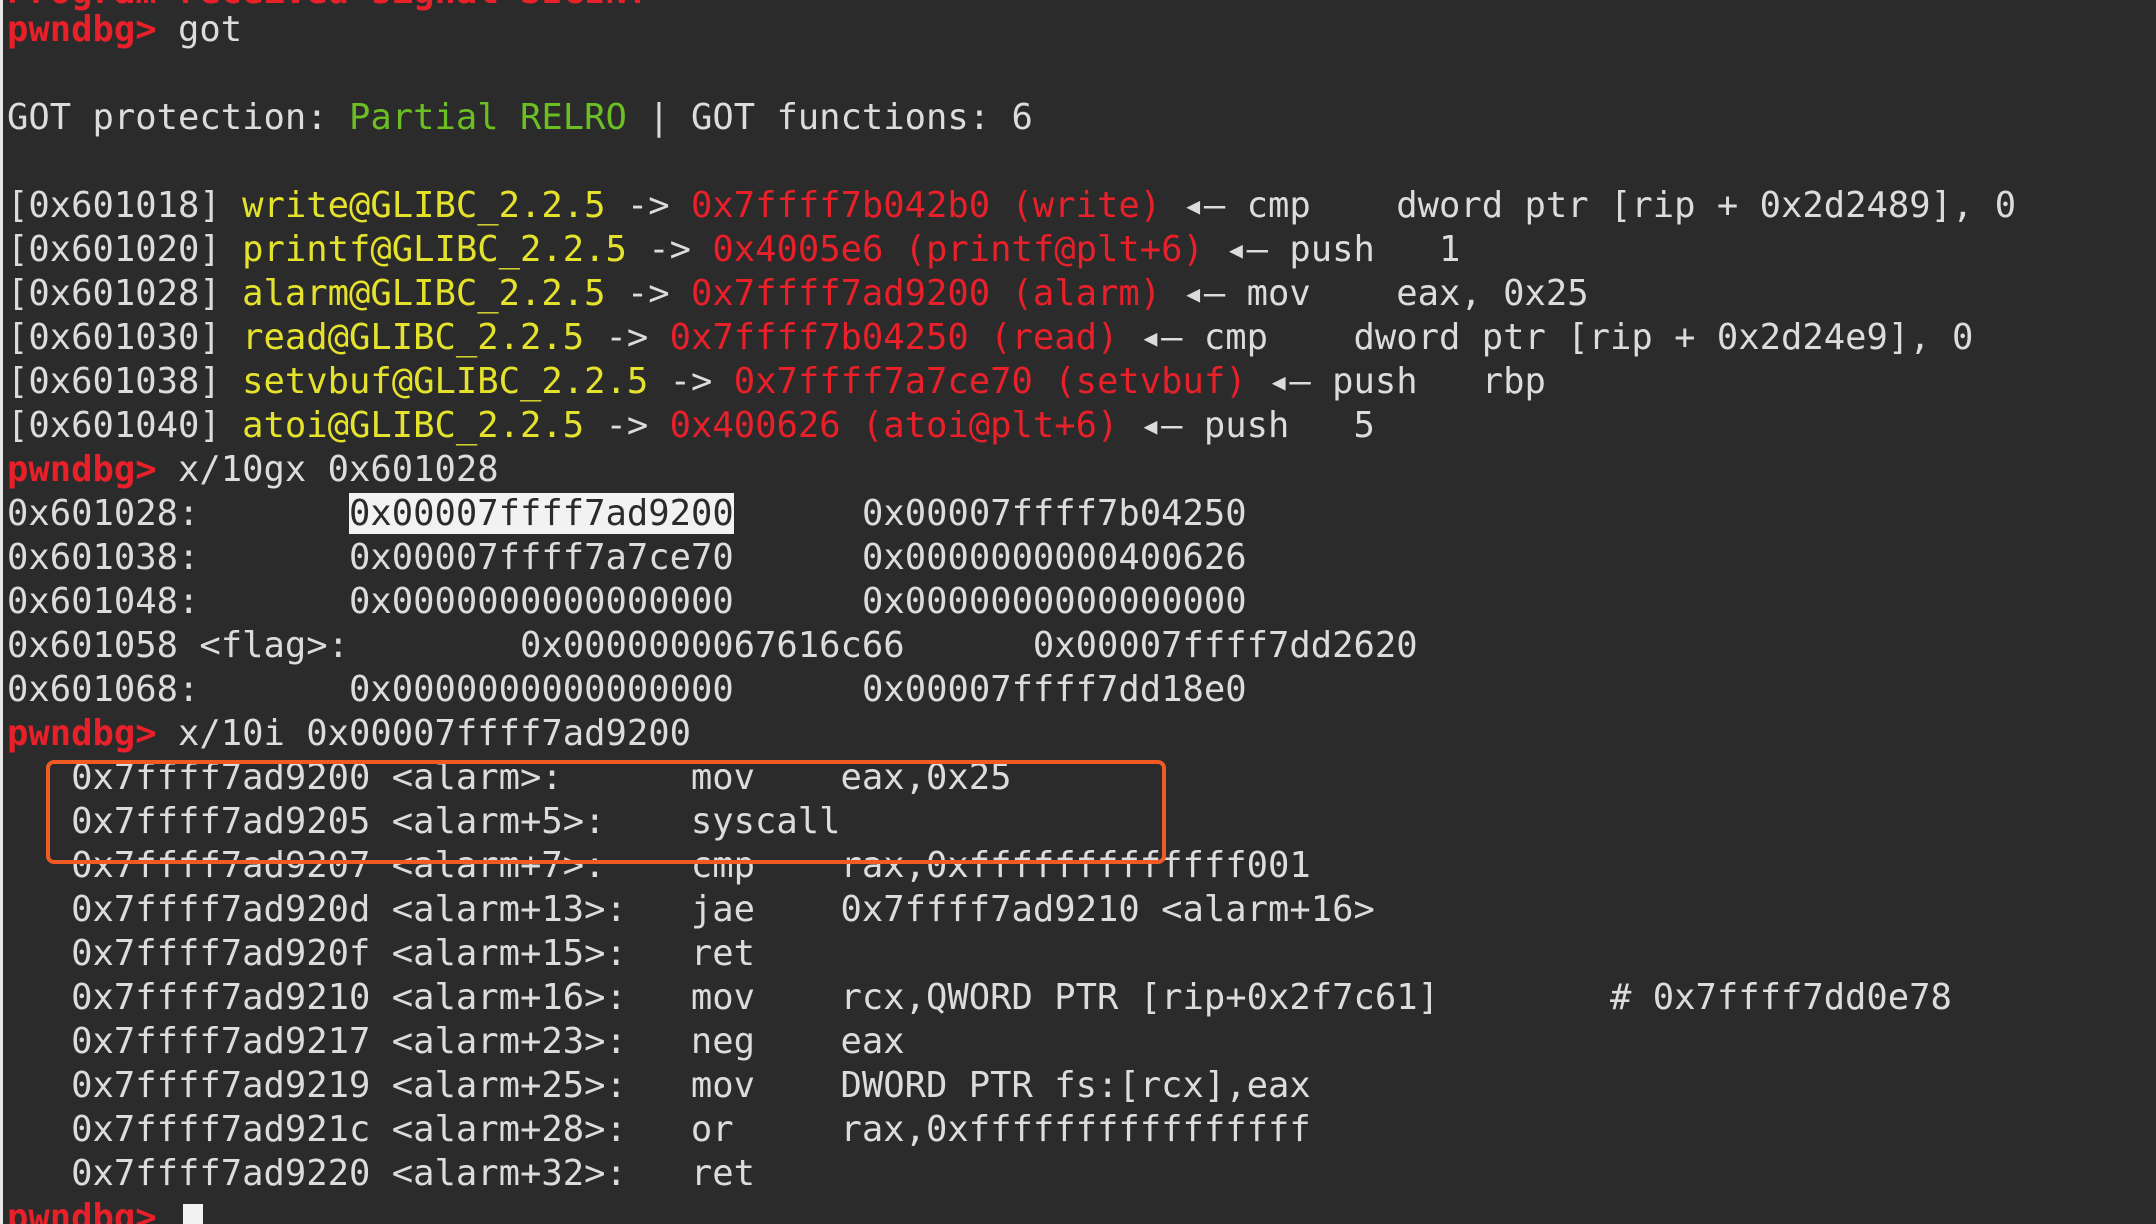 Image resolution: width=2156 pixels, height=1224 pixels. What do you see at coordinates (413, 337) in the screenshot?
I see `got-symbol: read@GLIBC_2.2.5` at bounding box center [413, 337].